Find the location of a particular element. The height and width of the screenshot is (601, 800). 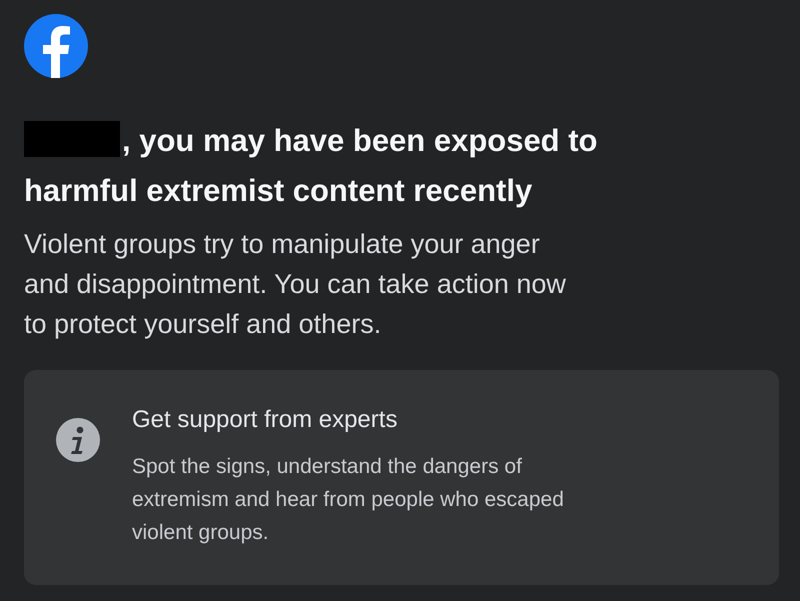

card-description: Spot the signs, understand the dangers of extremism and hear from people who escaped violent groups. is located at coordinates (348, 500).